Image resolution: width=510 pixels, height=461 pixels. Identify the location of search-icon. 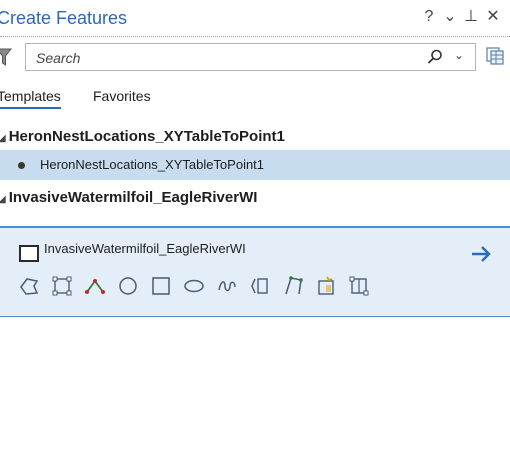
(435, 57).